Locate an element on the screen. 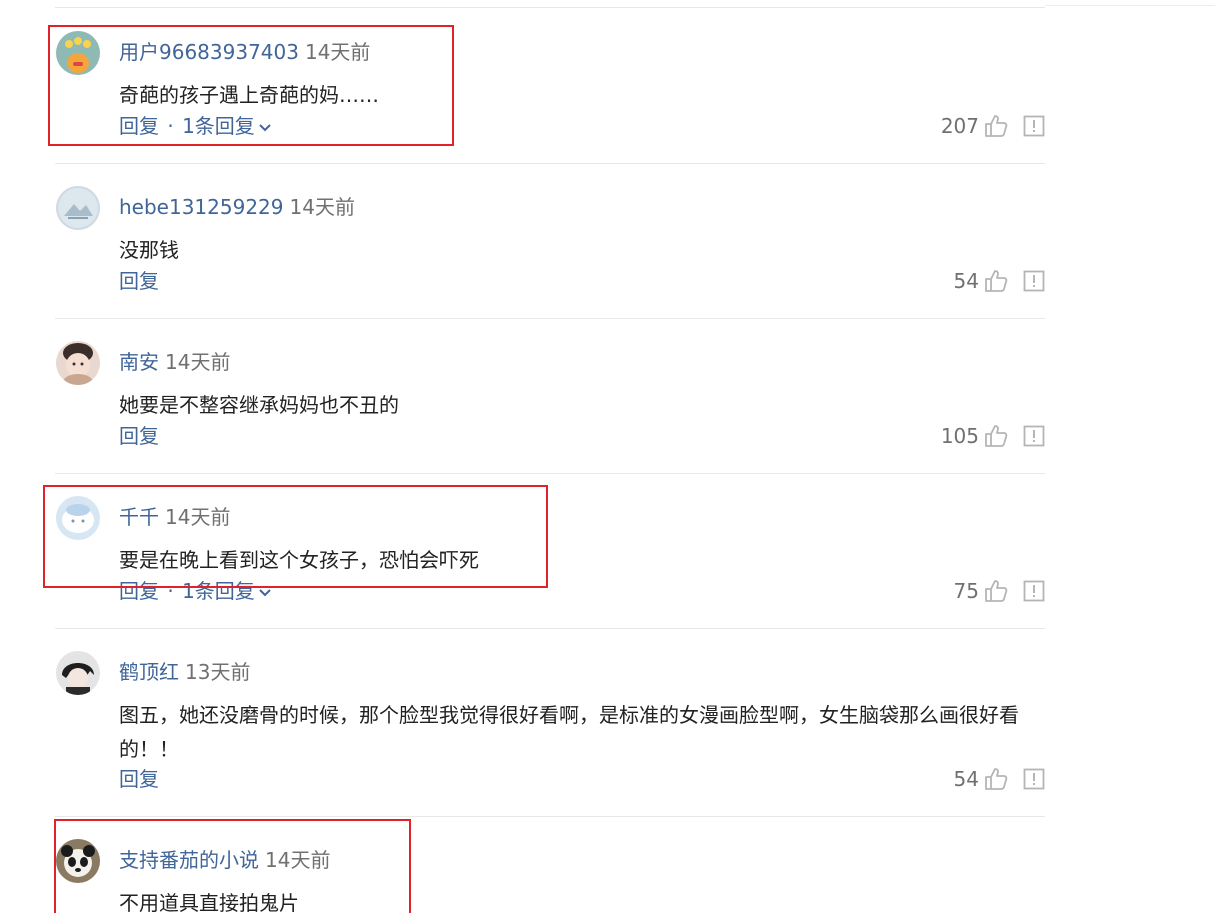 Image resolution: width=1215 pixels, height=920 pixels. comment-meta: 鹤顶红 13天前 is located at coordinates (184, 672).